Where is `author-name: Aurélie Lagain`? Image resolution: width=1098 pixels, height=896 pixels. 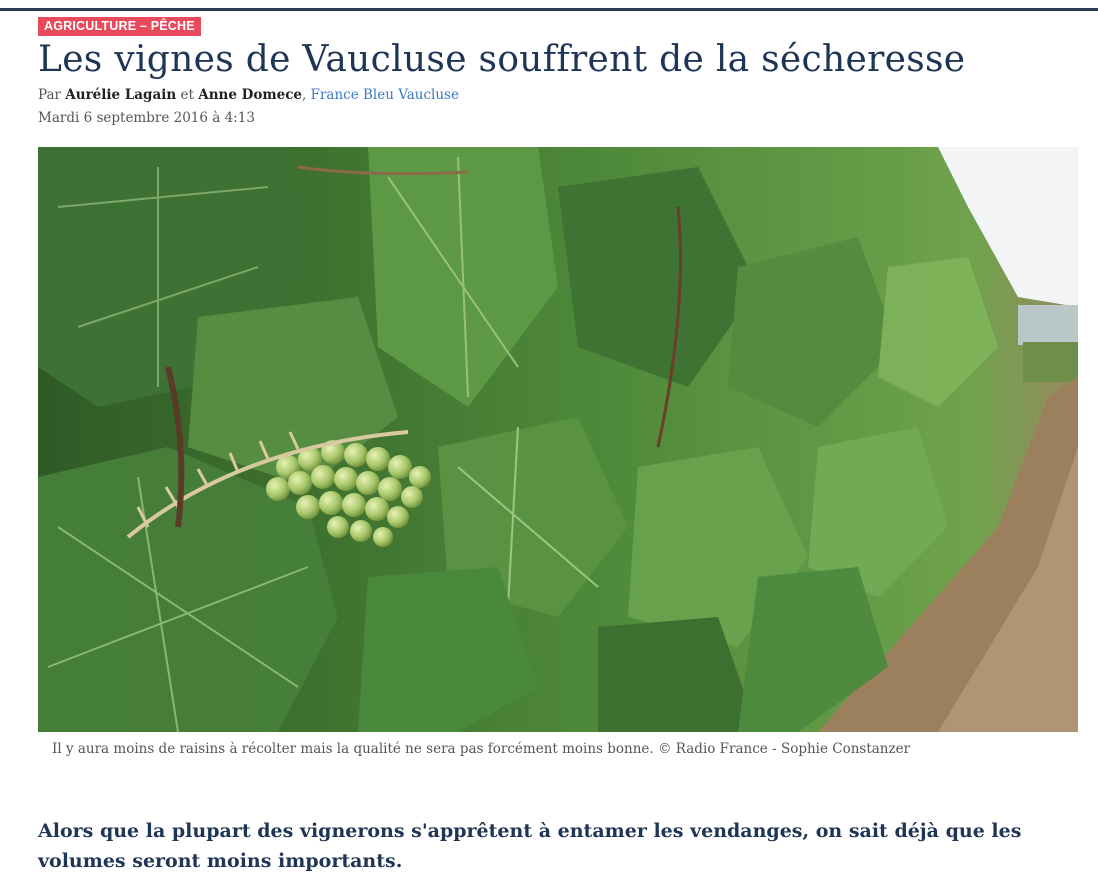 author-name: Aurélie Lagain is located at coordinates (121, 95).